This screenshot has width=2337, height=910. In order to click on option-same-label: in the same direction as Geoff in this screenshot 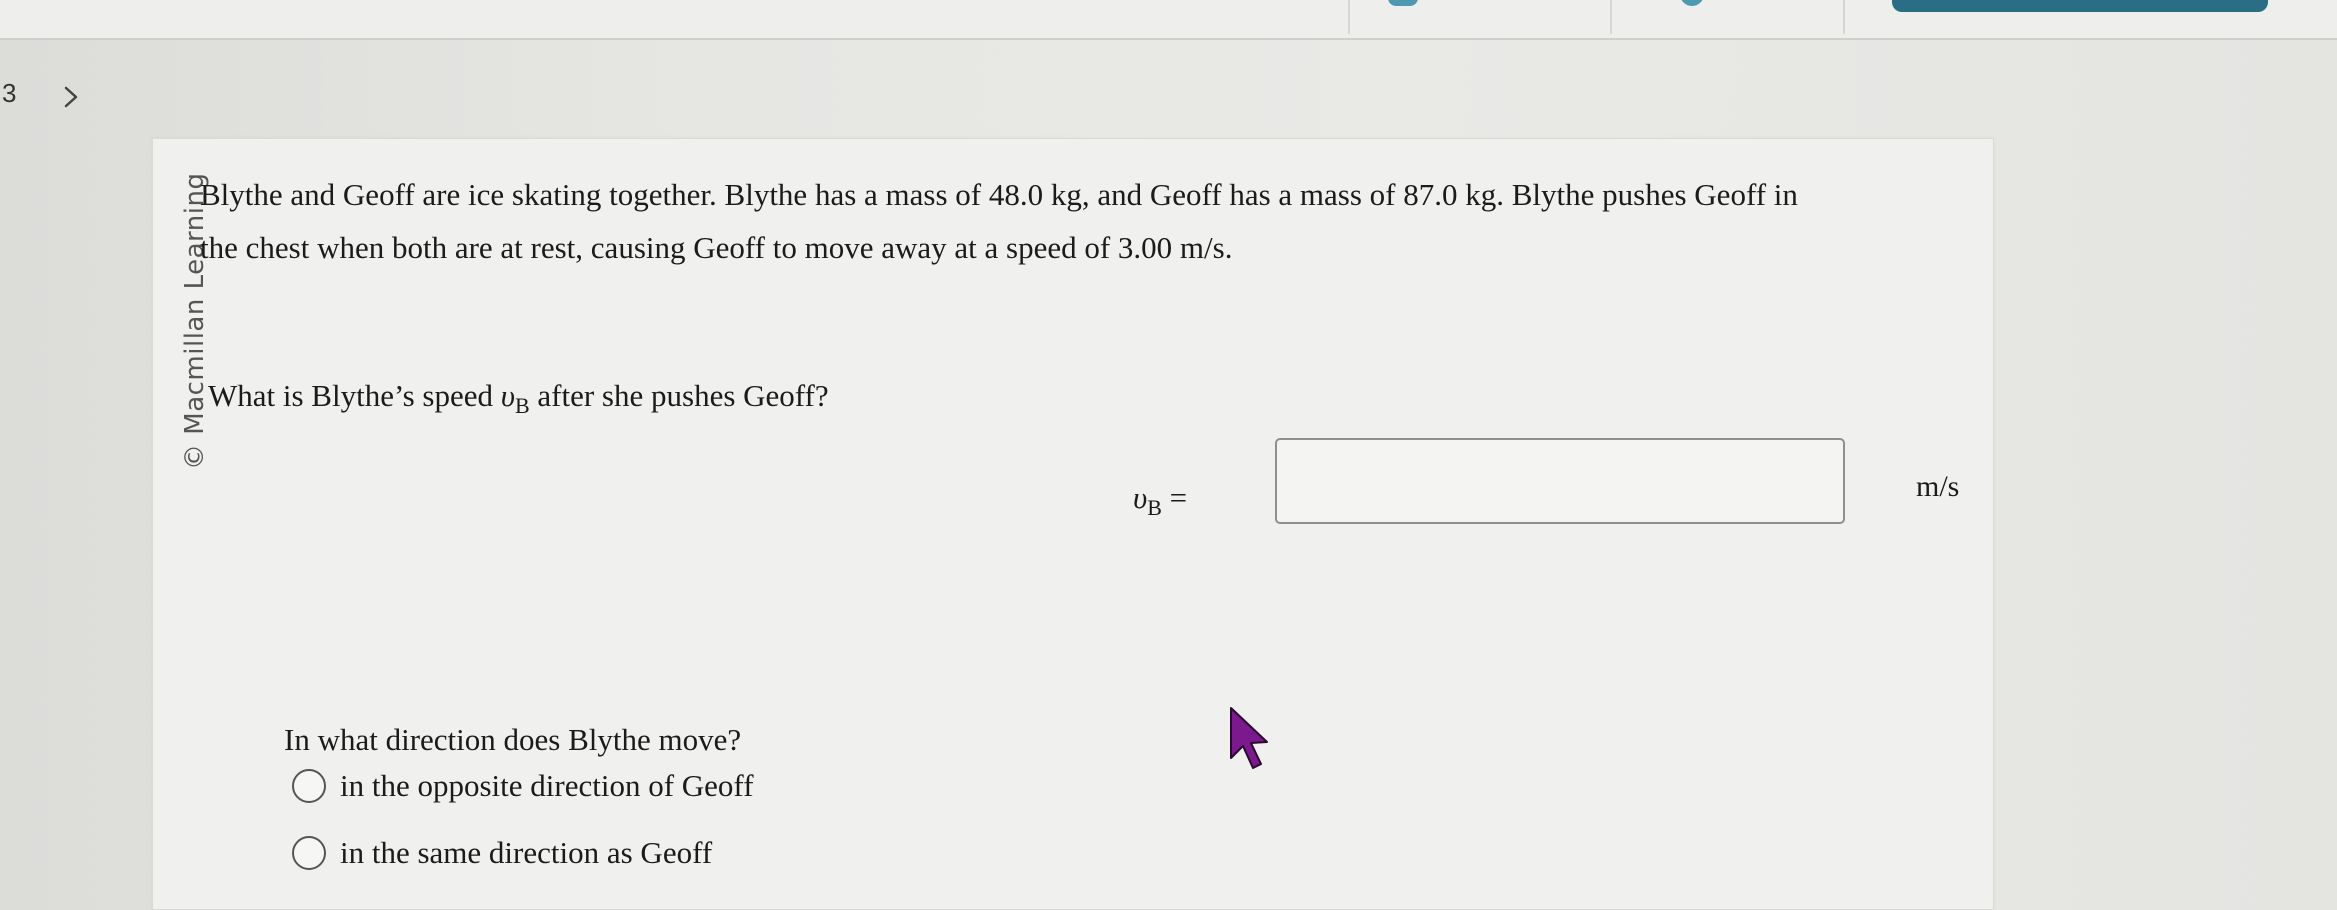, I will do `click(526, 852)`.